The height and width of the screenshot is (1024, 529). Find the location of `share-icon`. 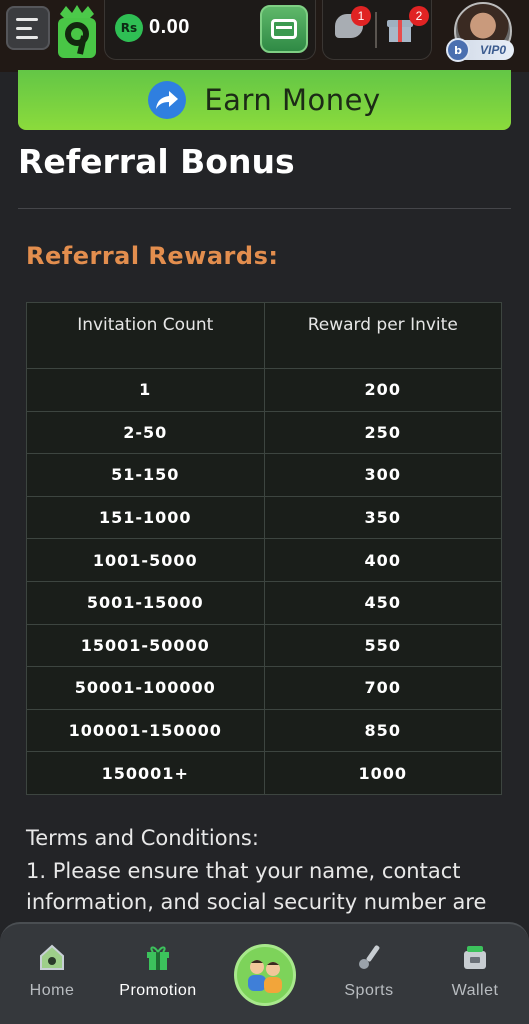

share-icon is located at coordinates (167, 100).